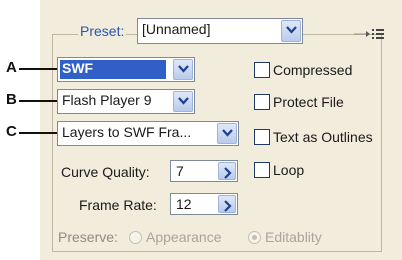 The height and width of the screenshot is (260, 402). I want to click on callout-b-leader, so click(38, 101).